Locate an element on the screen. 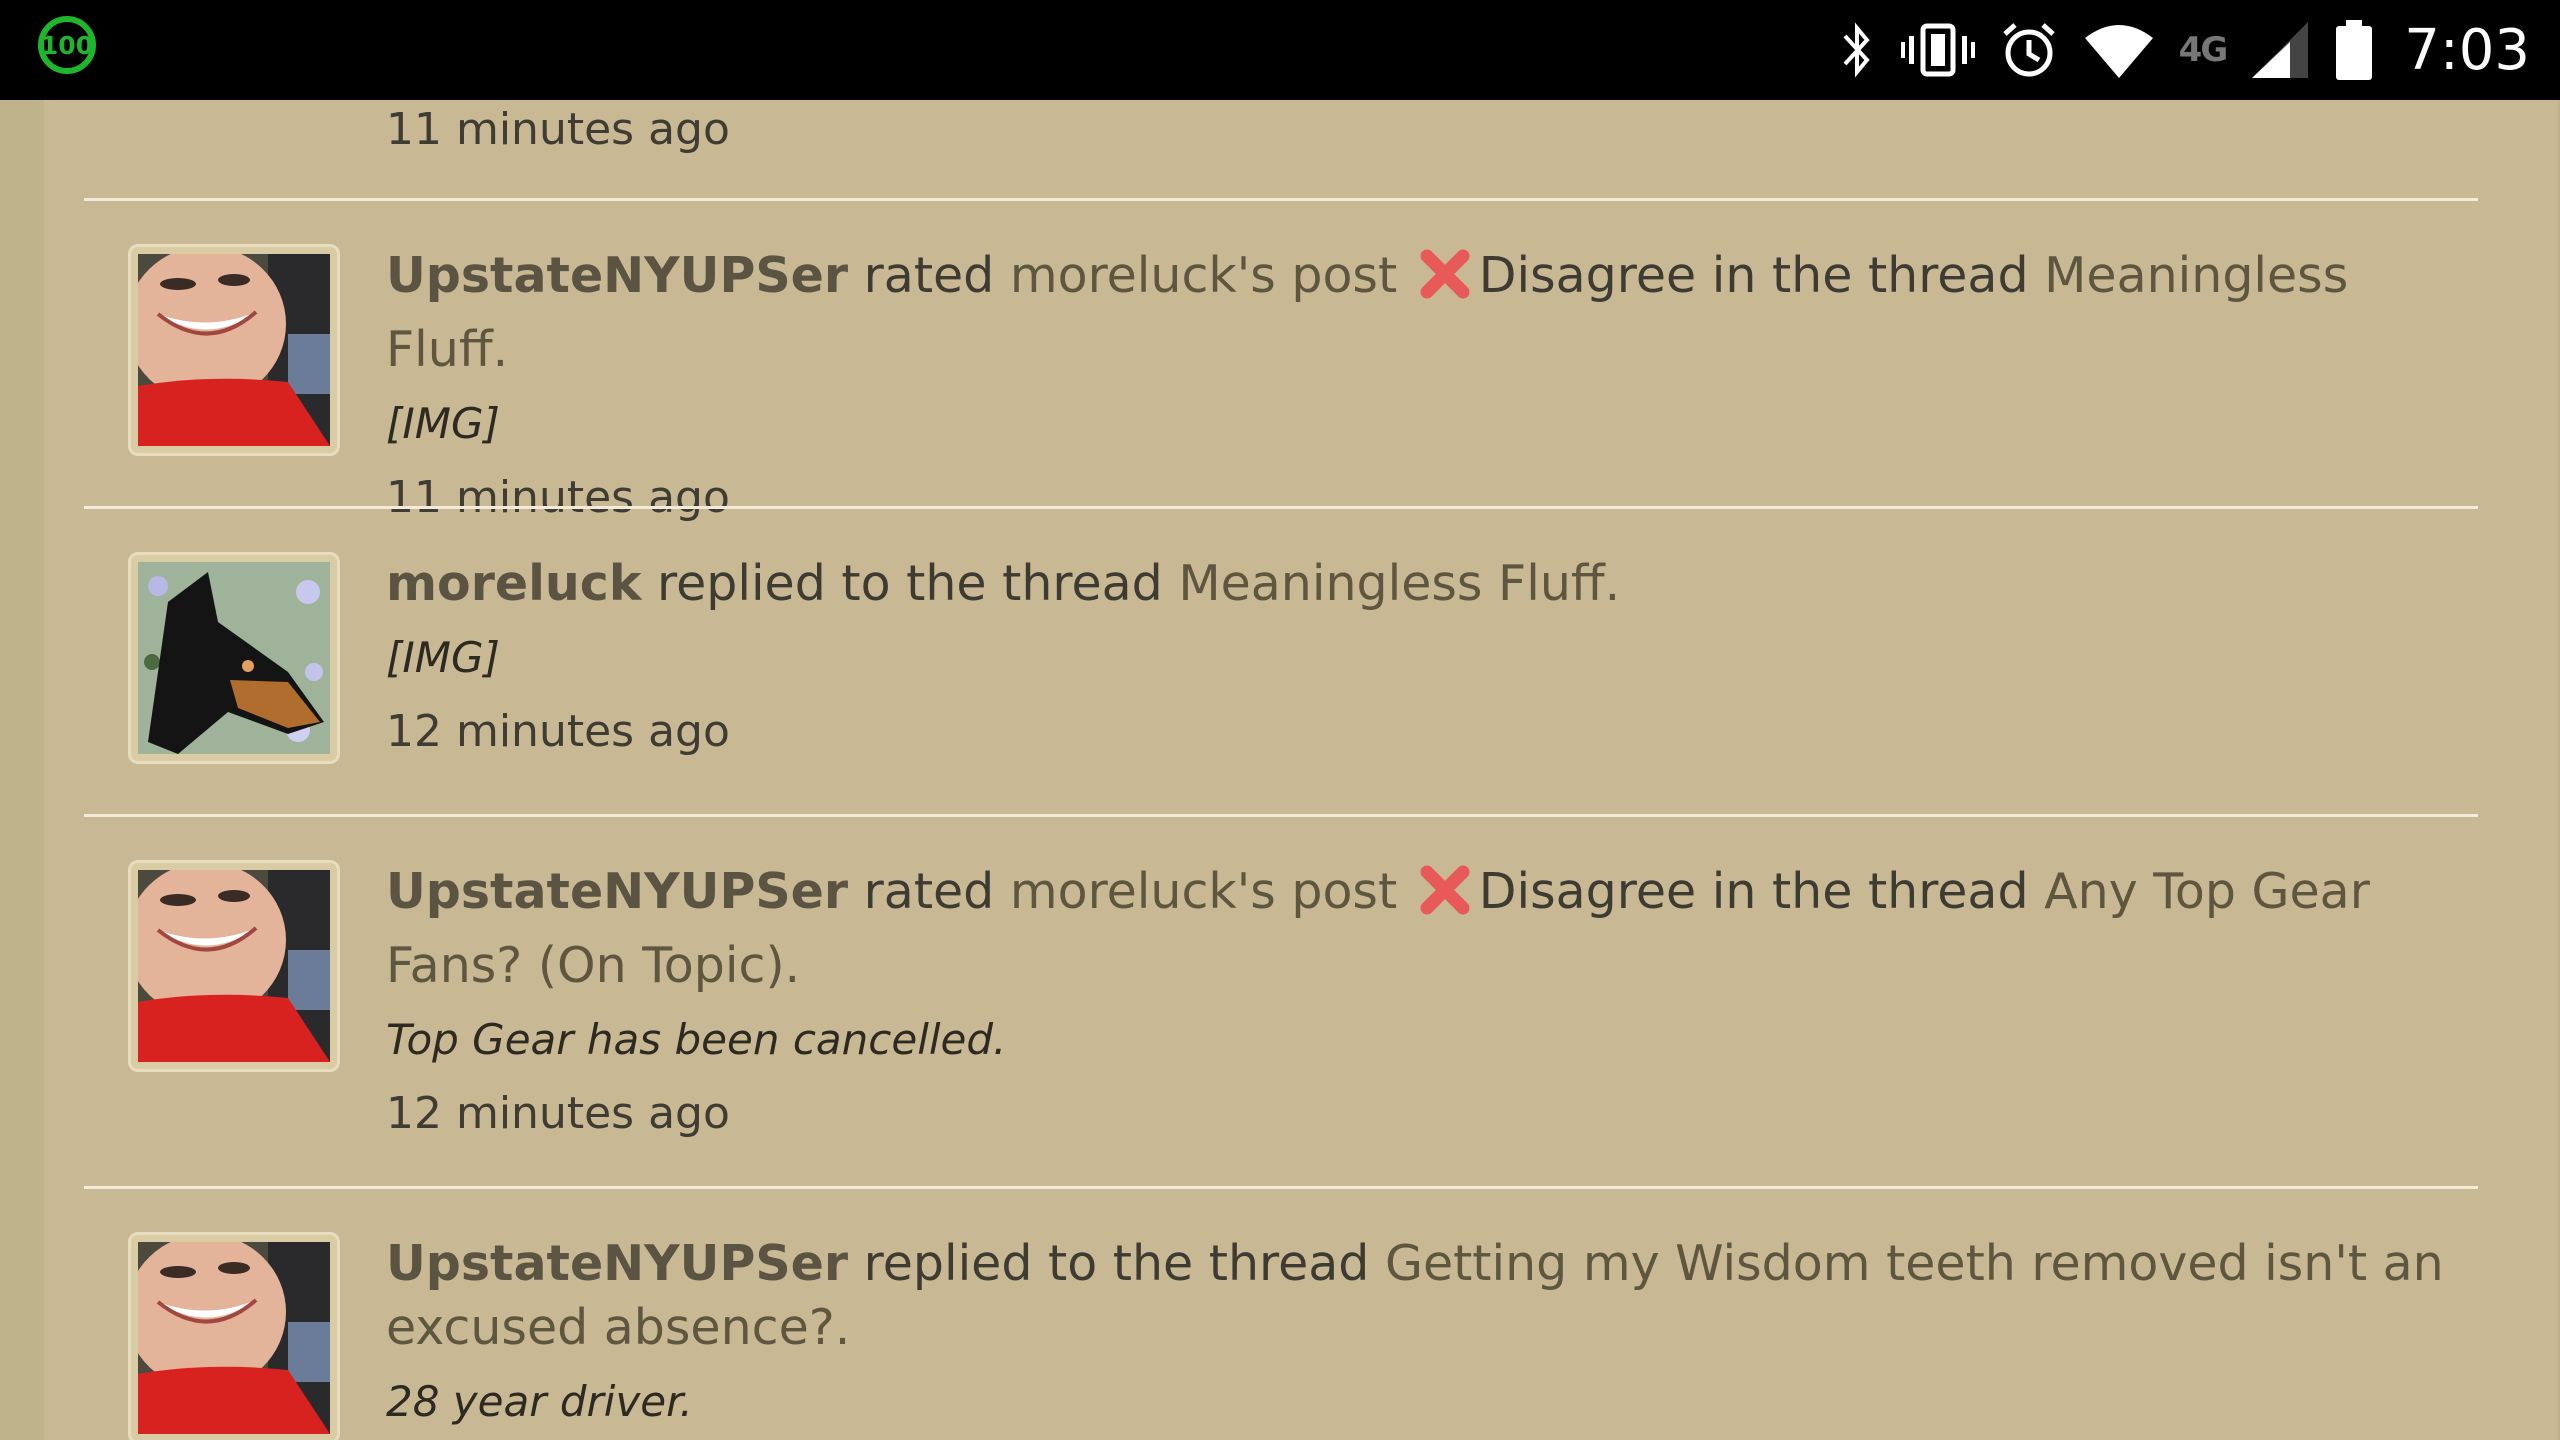 The height and width of the screenshot is (1440, 2560). vibrate-icon is located at coordinates (1937, 50).